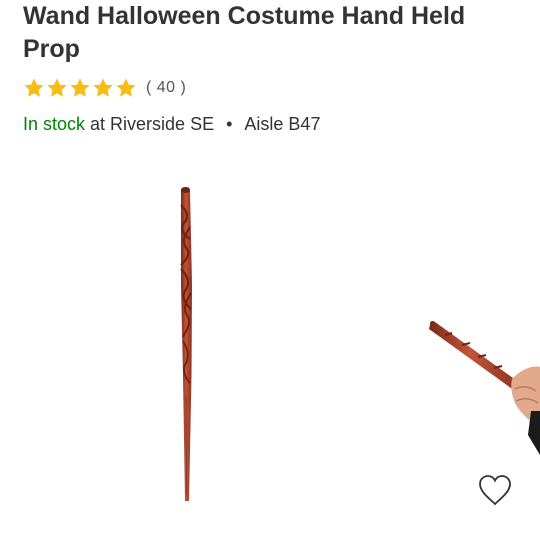 This screenshot has height=545, width=540. I want to click on heart-outline-icon, so click(495, 490).